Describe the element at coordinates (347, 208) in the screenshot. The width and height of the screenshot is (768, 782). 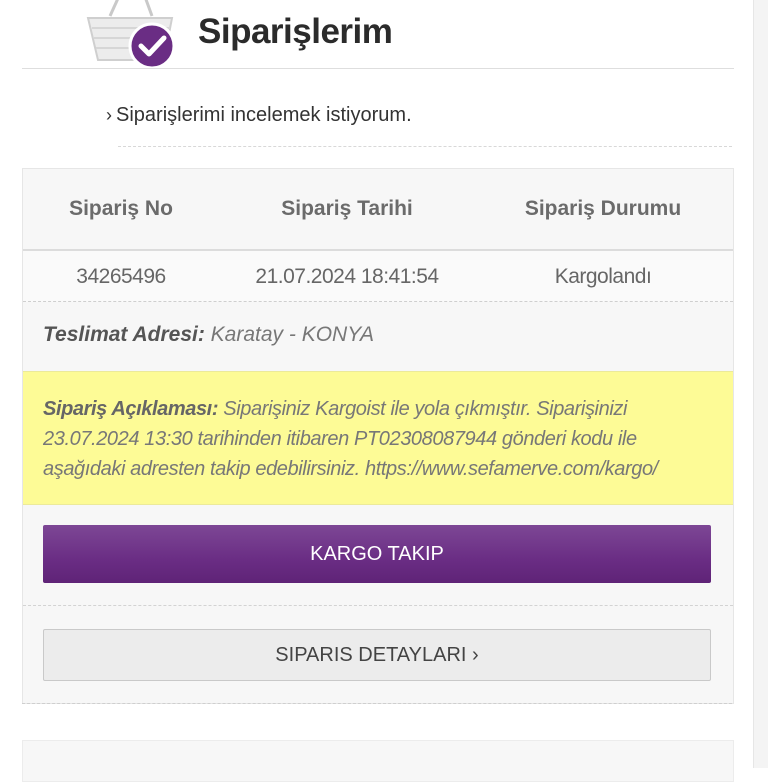
I see `column-order-date: Sipariş Tarihi` at that location.